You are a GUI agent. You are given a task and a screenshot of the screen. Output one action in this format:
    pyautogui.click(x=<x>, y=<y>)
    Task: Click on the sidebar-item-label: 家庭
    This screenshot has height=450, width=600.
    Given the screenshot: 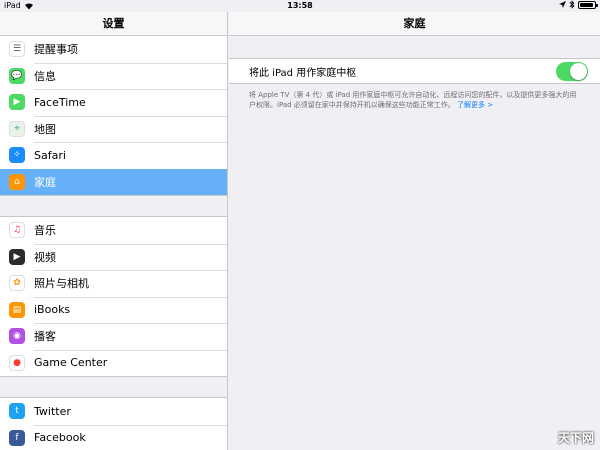 What is the action you would take?
    pyautogui.click(x=45, y=182)
    